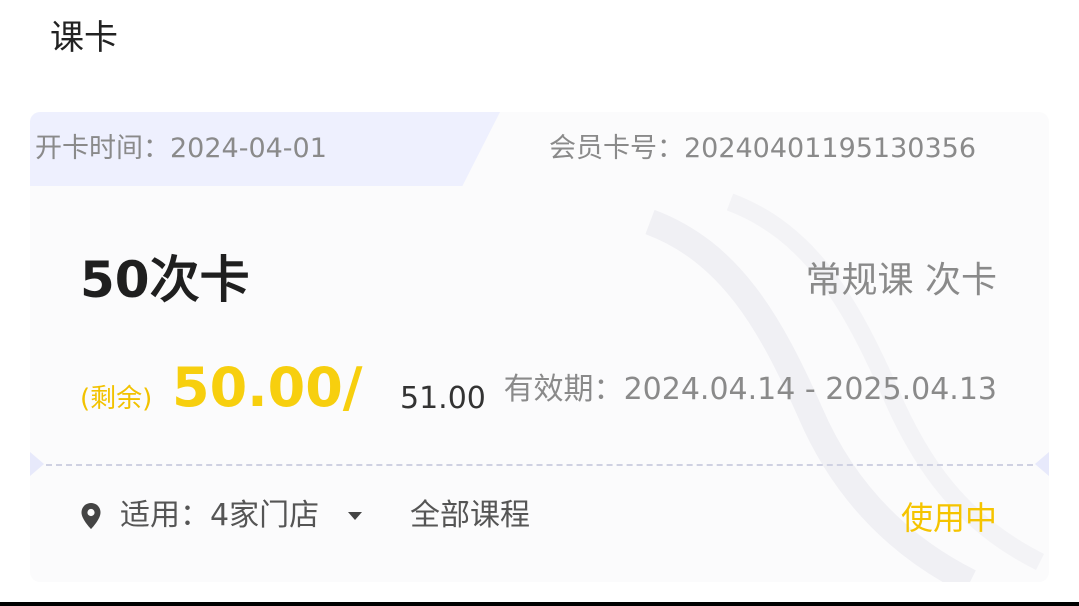 The height and width of the screenshot is (606, 1079). What do you see at coordinates (538, 516) in the screenshot?
I see `card-footer: 适用：4家门店 全部课程 使用中` at bounding box center [538, 516].